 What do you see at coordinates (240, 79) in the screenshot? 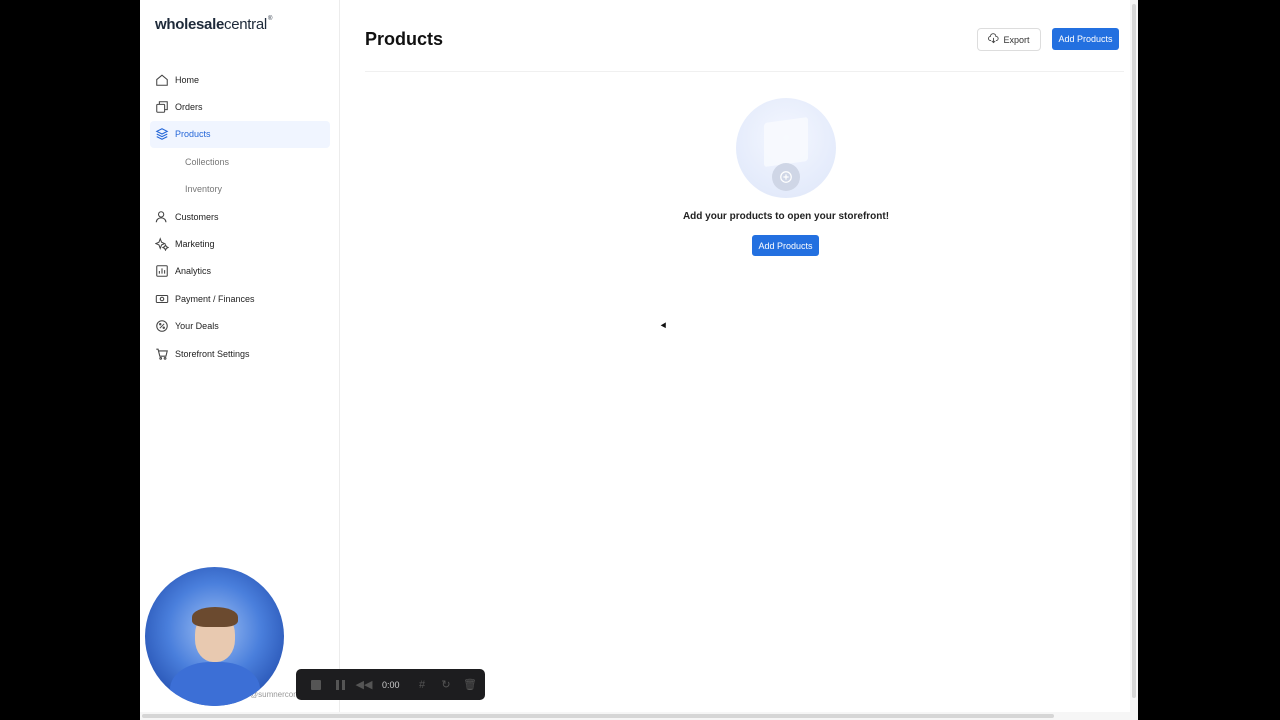
I see `sidebar-item-home: Home` at bounding box center [240, 79].